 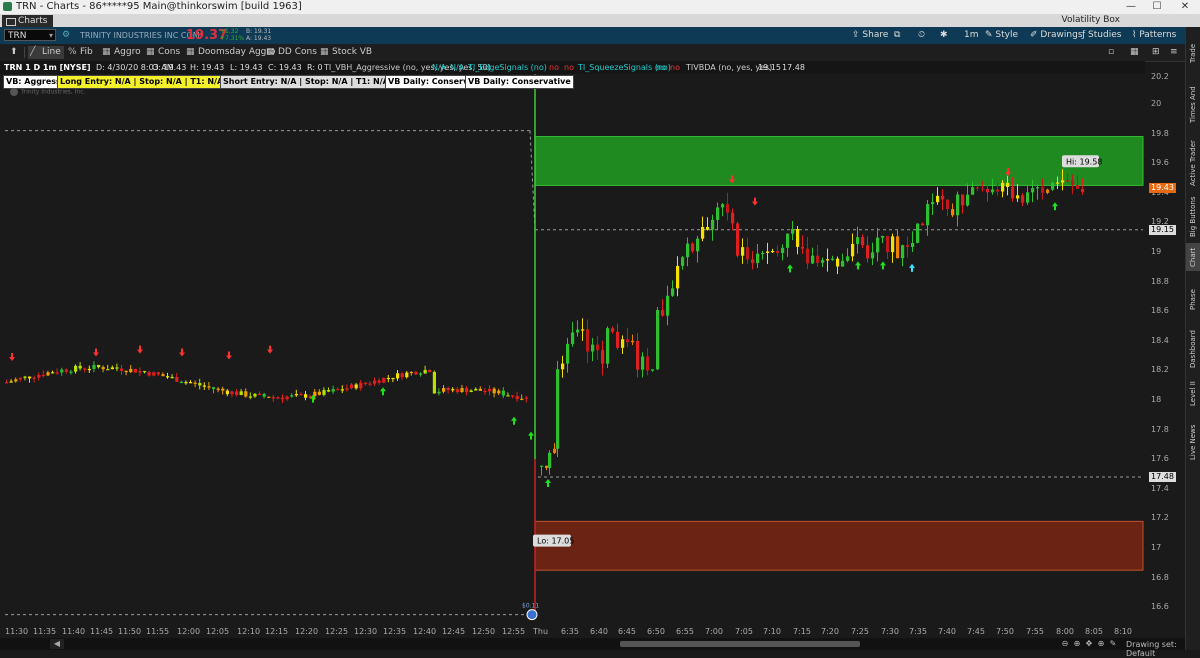 What do you see at coordinates (66, 35) in the screenshot?
I see `gear-icon: ⚙` at bounding box center [66, 35].